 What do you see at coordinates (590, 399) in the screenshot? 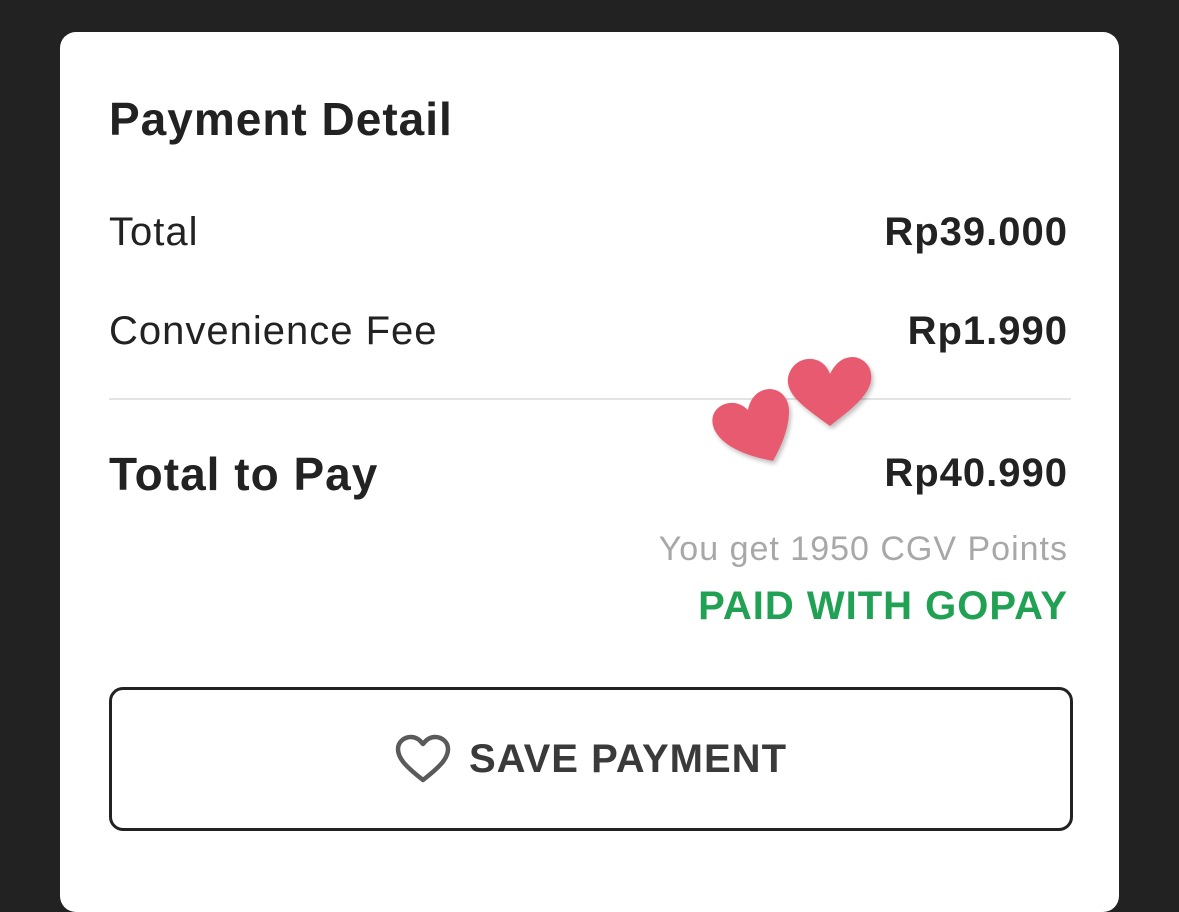
I see `divider` at bounding box center [590, 399].